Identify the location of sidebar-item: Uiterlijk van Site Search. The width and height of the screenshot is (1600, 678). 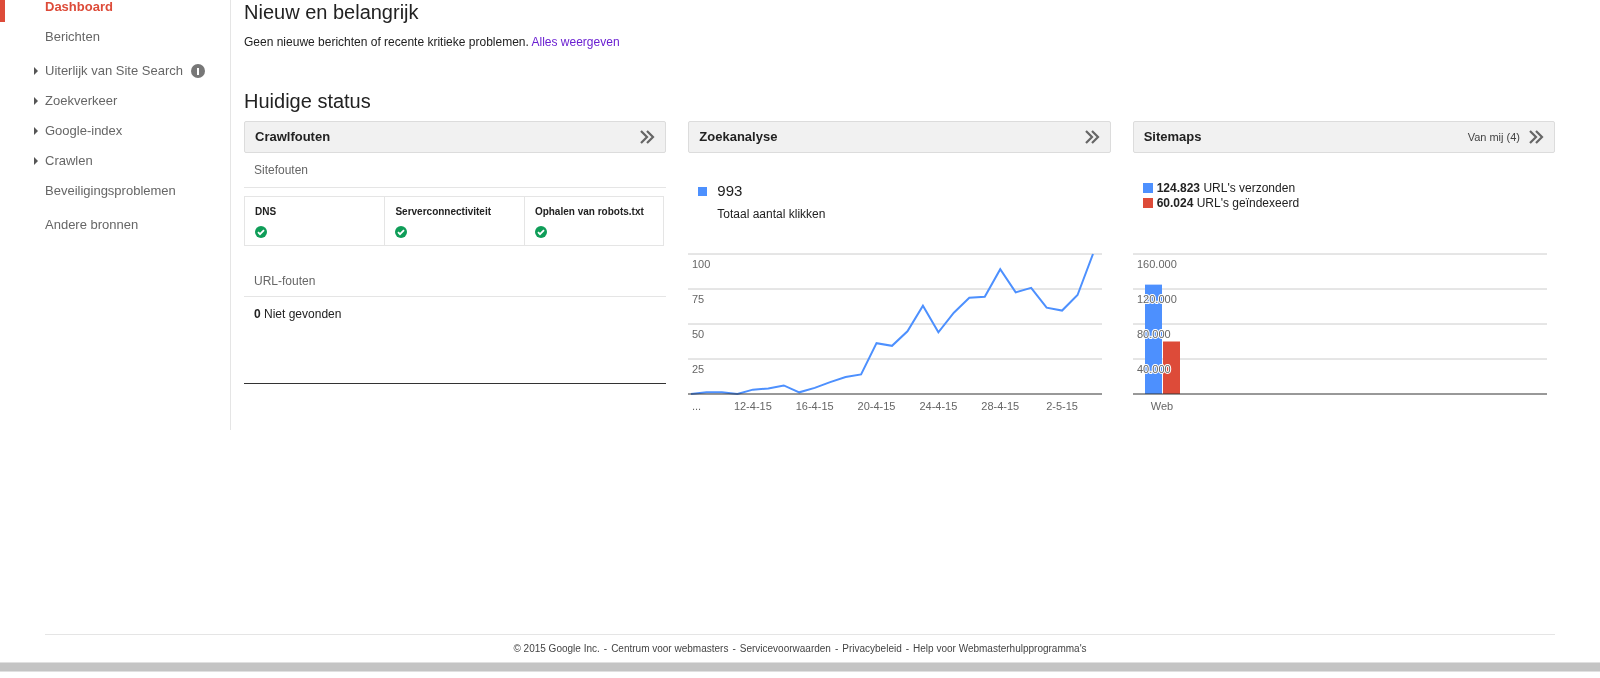
(115, 71).